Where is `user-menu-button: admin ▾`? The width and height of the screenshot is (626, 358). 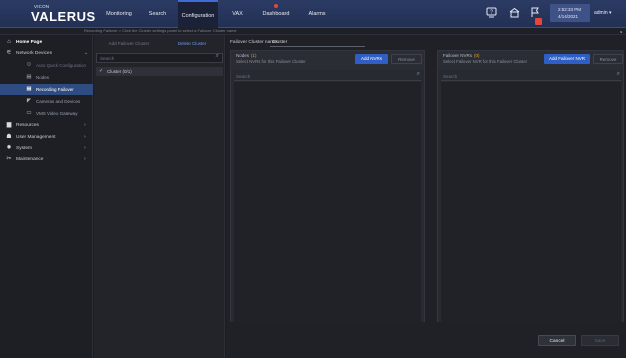 user-menu-button: admin ▾ is located at coordinates (603, 13).